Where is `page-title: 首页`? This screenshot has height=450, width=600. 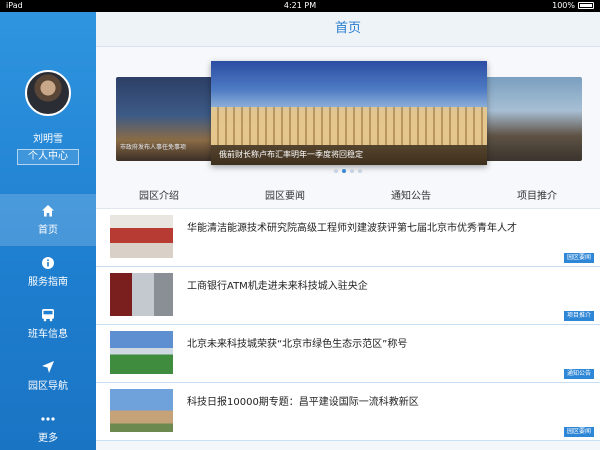 page-title: 首页 is located at coordinates (348, 29).